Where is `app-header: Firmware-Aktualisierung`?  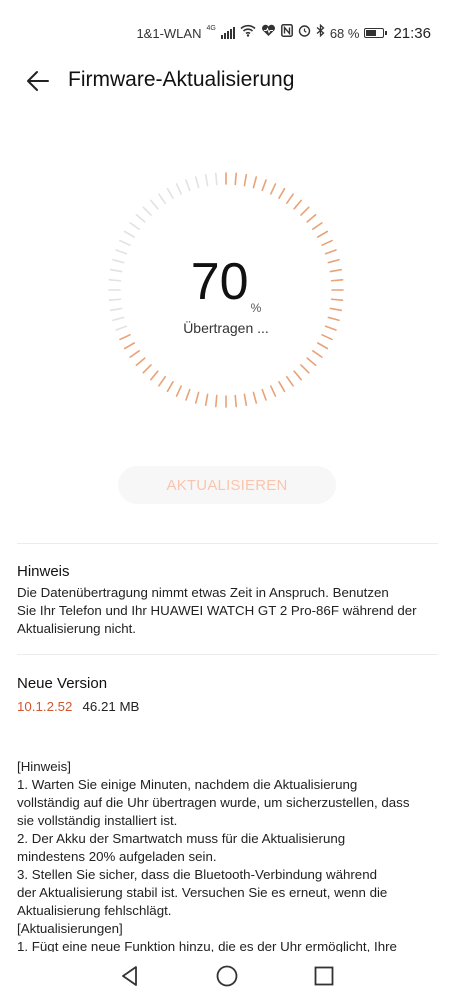 app-header: Firmware-Aktualisierung is located at coordinates (227, 82).